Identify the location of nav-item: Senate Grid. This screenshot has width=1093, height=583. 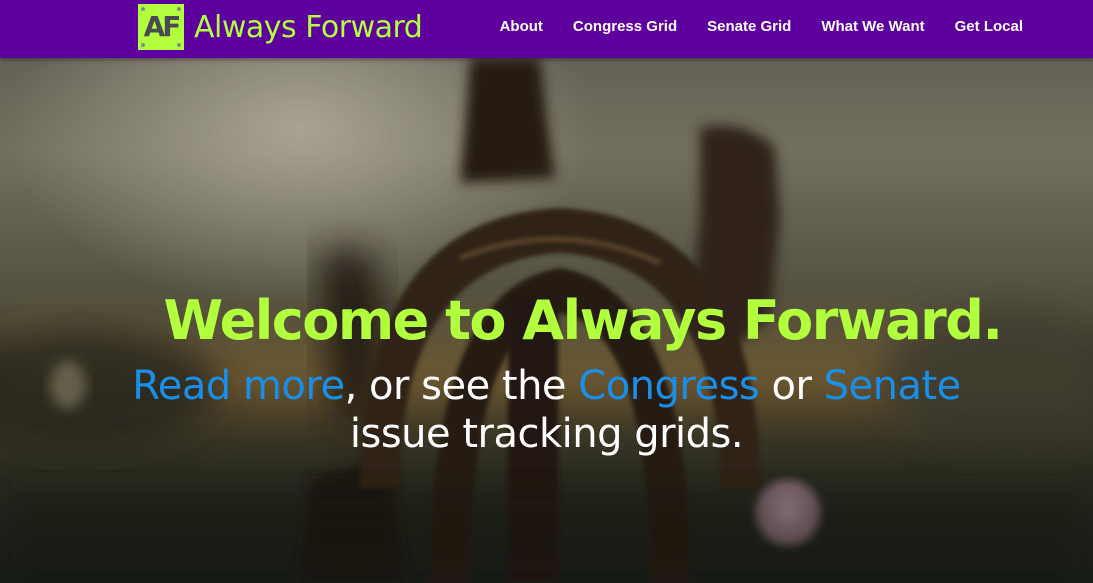
(749, 27).